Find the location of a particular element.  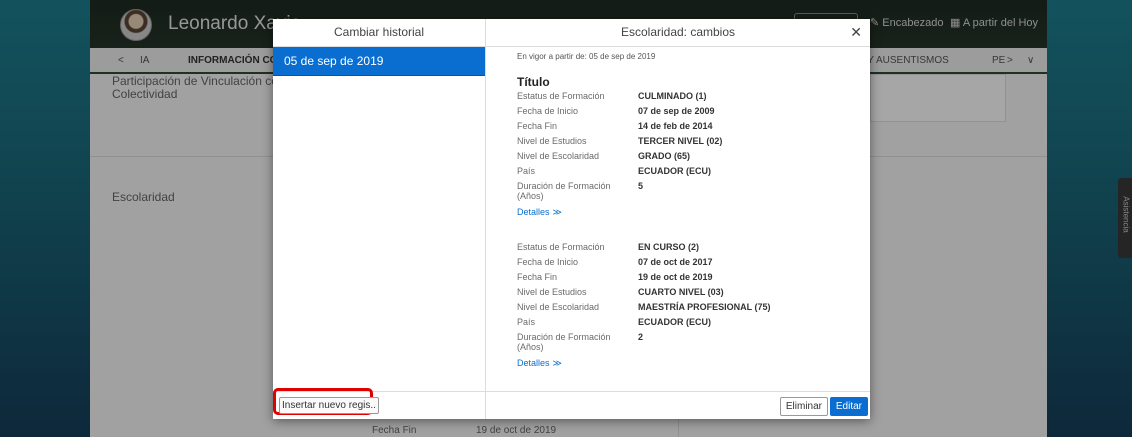

field-value: 5 is located at coordinates (641, 186).